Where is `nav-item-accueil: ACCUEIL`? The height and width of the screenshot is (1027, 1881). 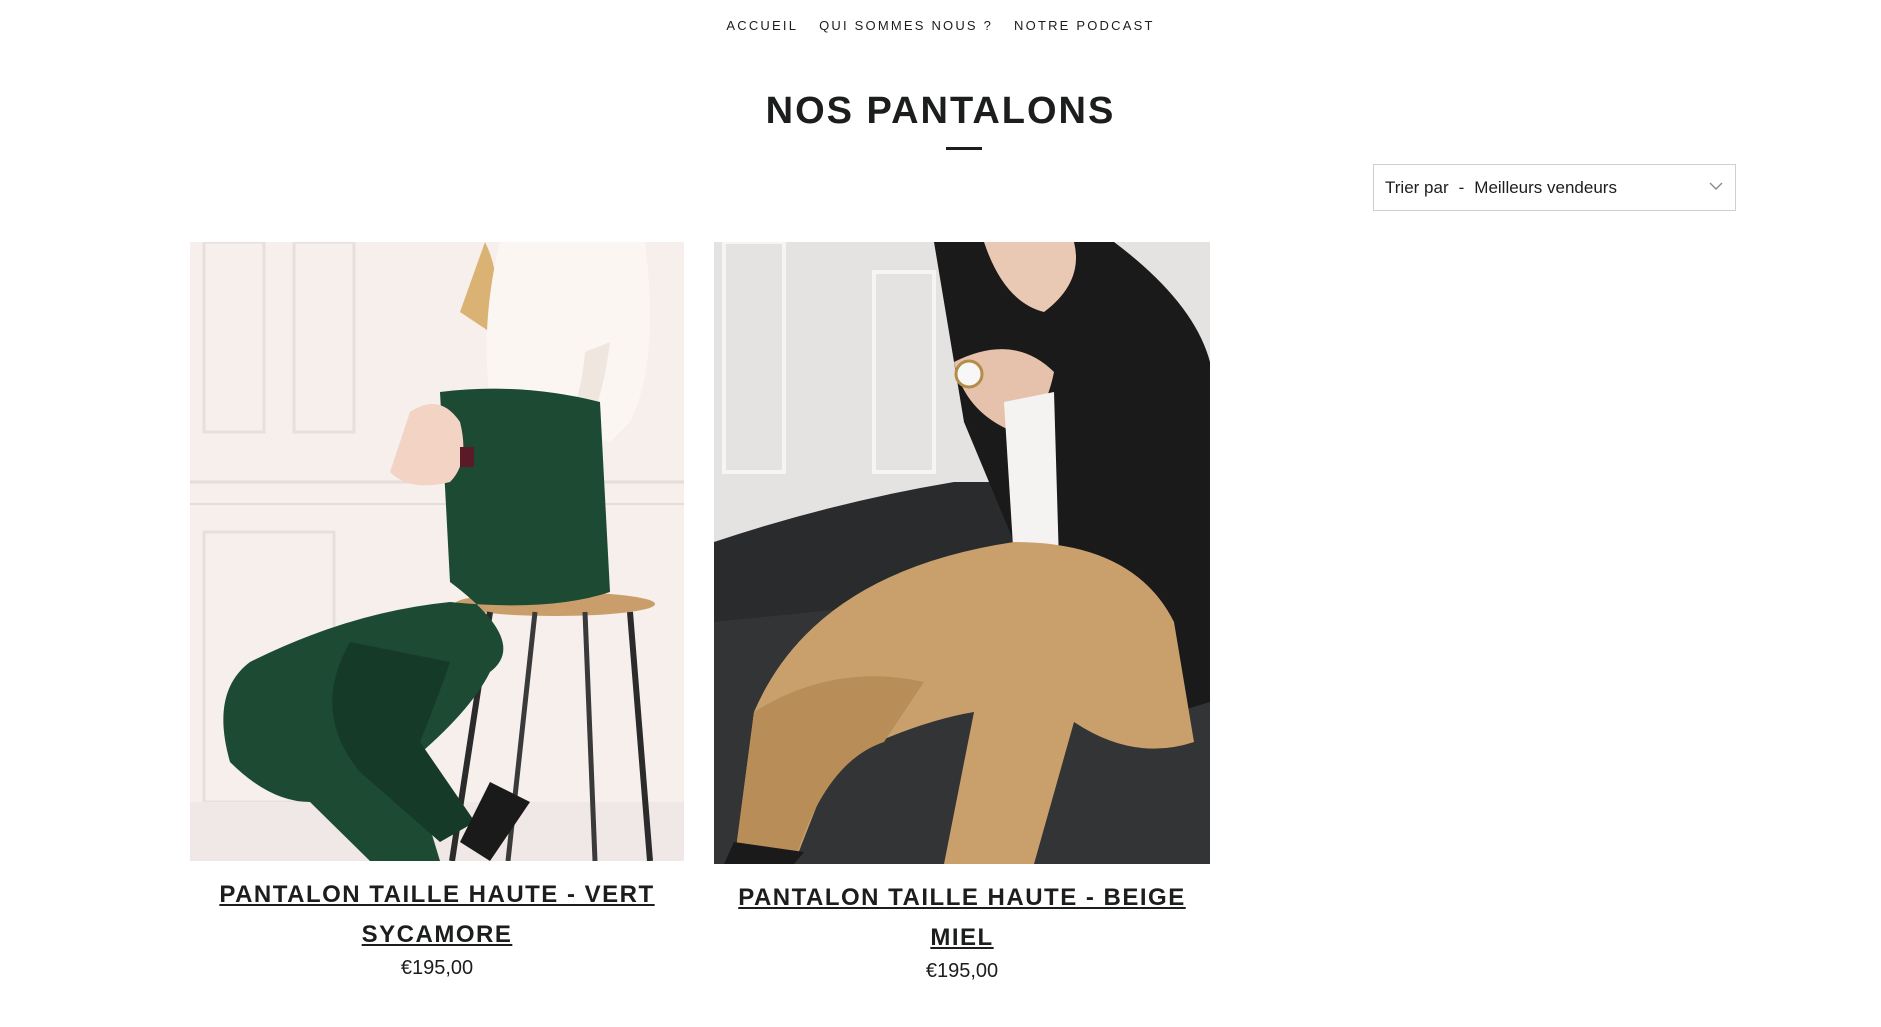
nav-item-accueil: ACCUEIL is located at coordinates (762, 25).